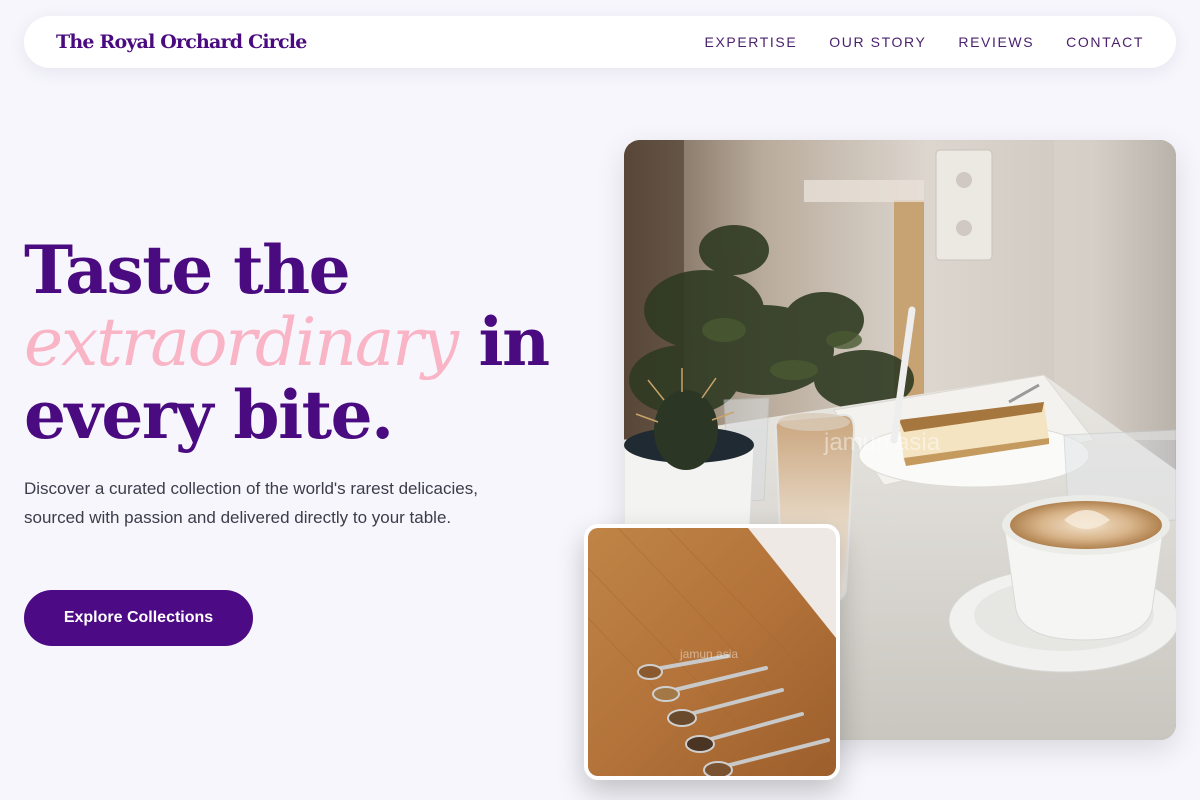 This screenshot has height=800, width=1200. I want to click on nav-link-reviews: REVIEWS, so click(996, 42).